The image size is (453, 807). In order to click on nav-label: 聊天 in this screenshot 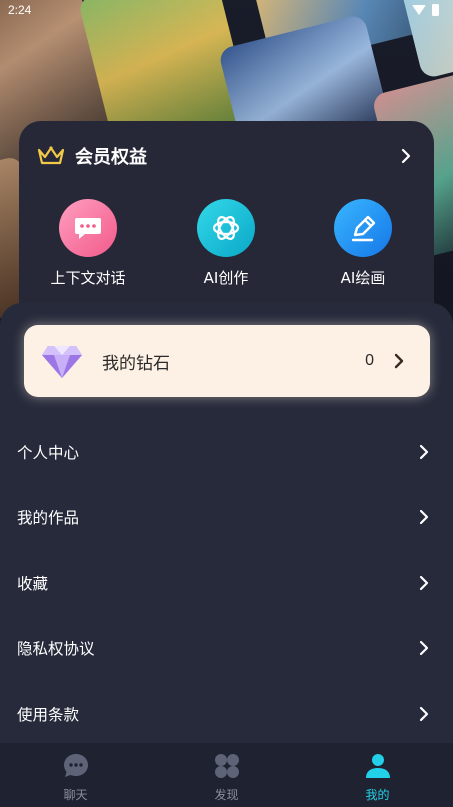, I will do `click(75, 795)`.